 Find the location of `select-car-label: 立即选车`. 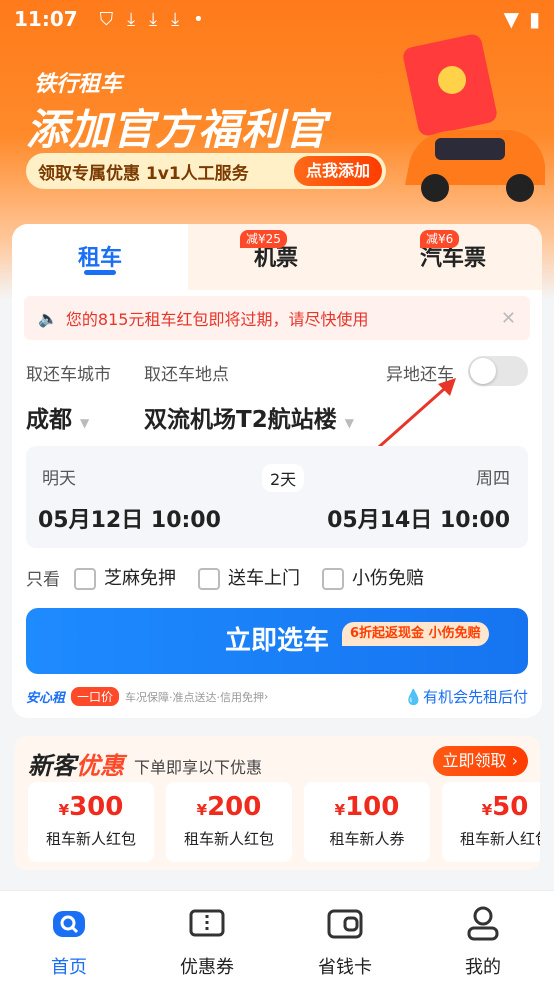

select-car-label: 立即选车 is located at coordinates (276, 641).